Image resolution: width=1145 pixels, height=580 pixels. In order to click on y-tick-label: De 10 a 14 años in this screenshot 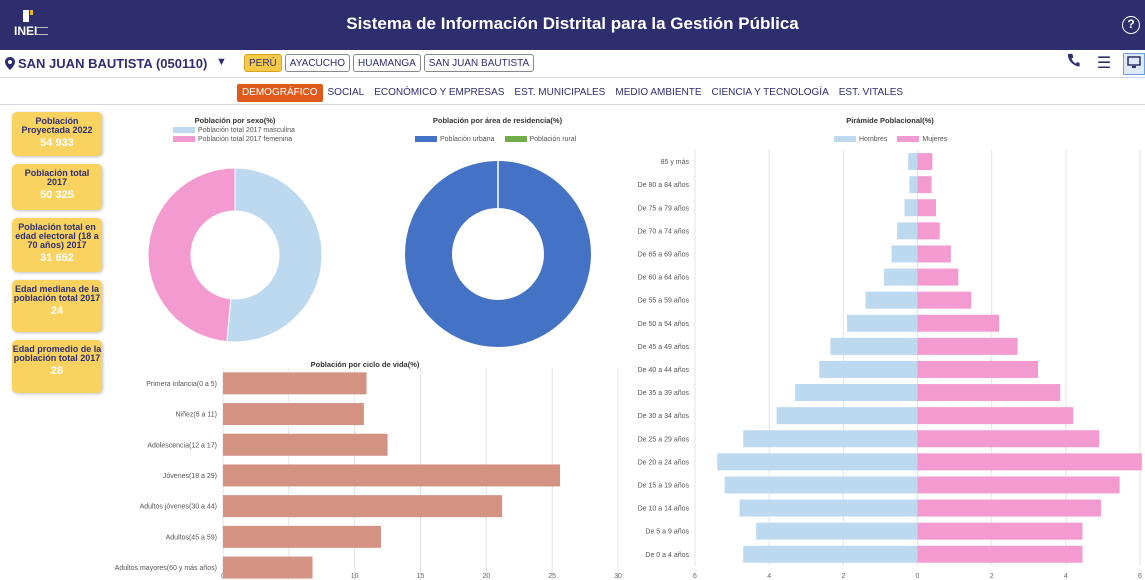, I will do `click(664, 509)`.